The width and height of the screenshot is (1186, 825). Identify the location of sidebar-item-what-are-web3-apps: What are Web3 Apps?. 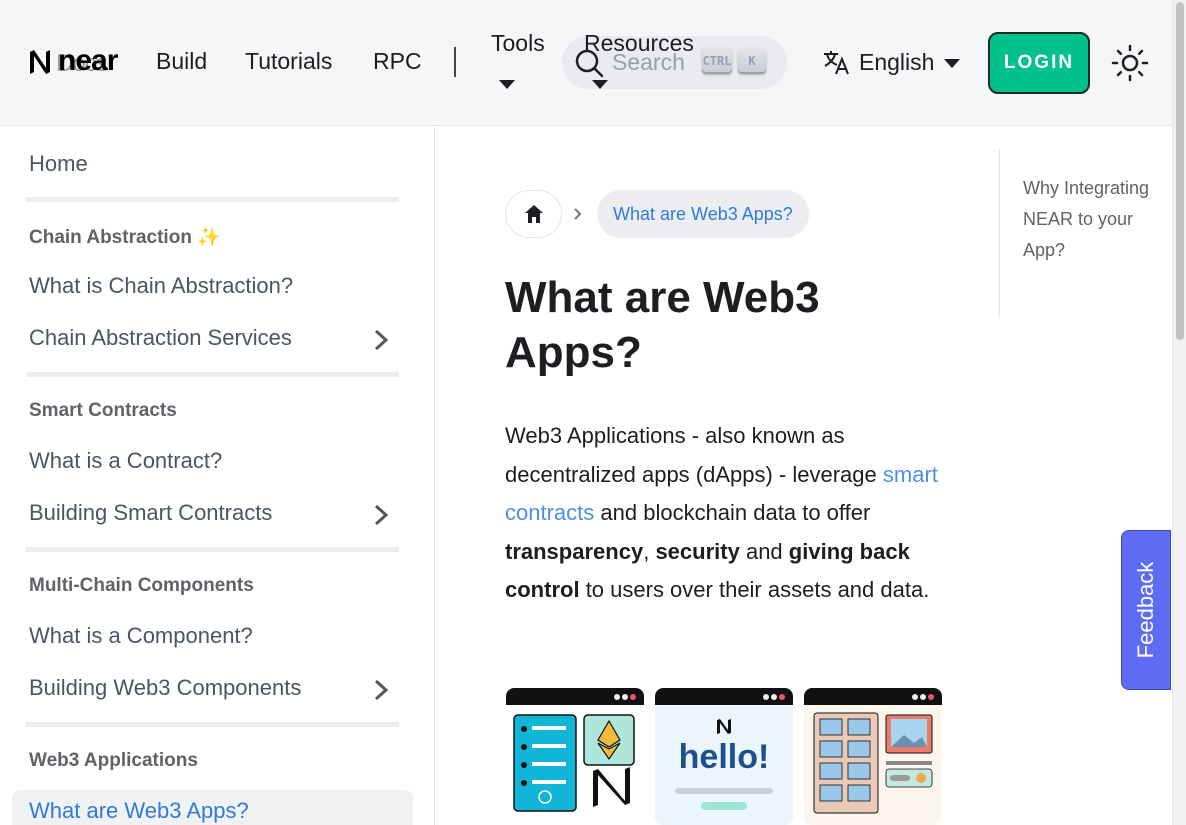
(212, 807).